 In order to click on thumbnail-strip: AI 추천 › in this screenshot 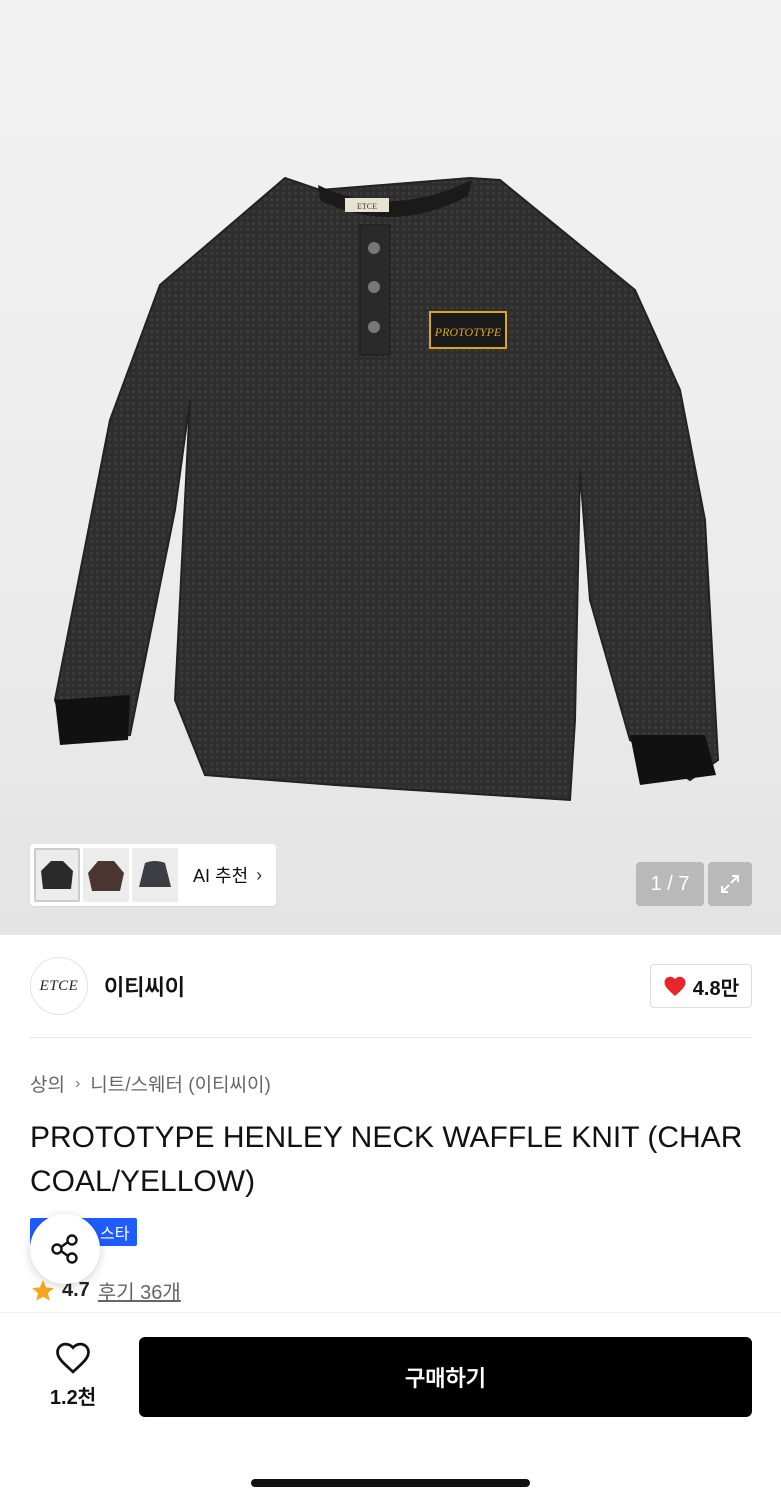, I will do `click(153, 875)`.